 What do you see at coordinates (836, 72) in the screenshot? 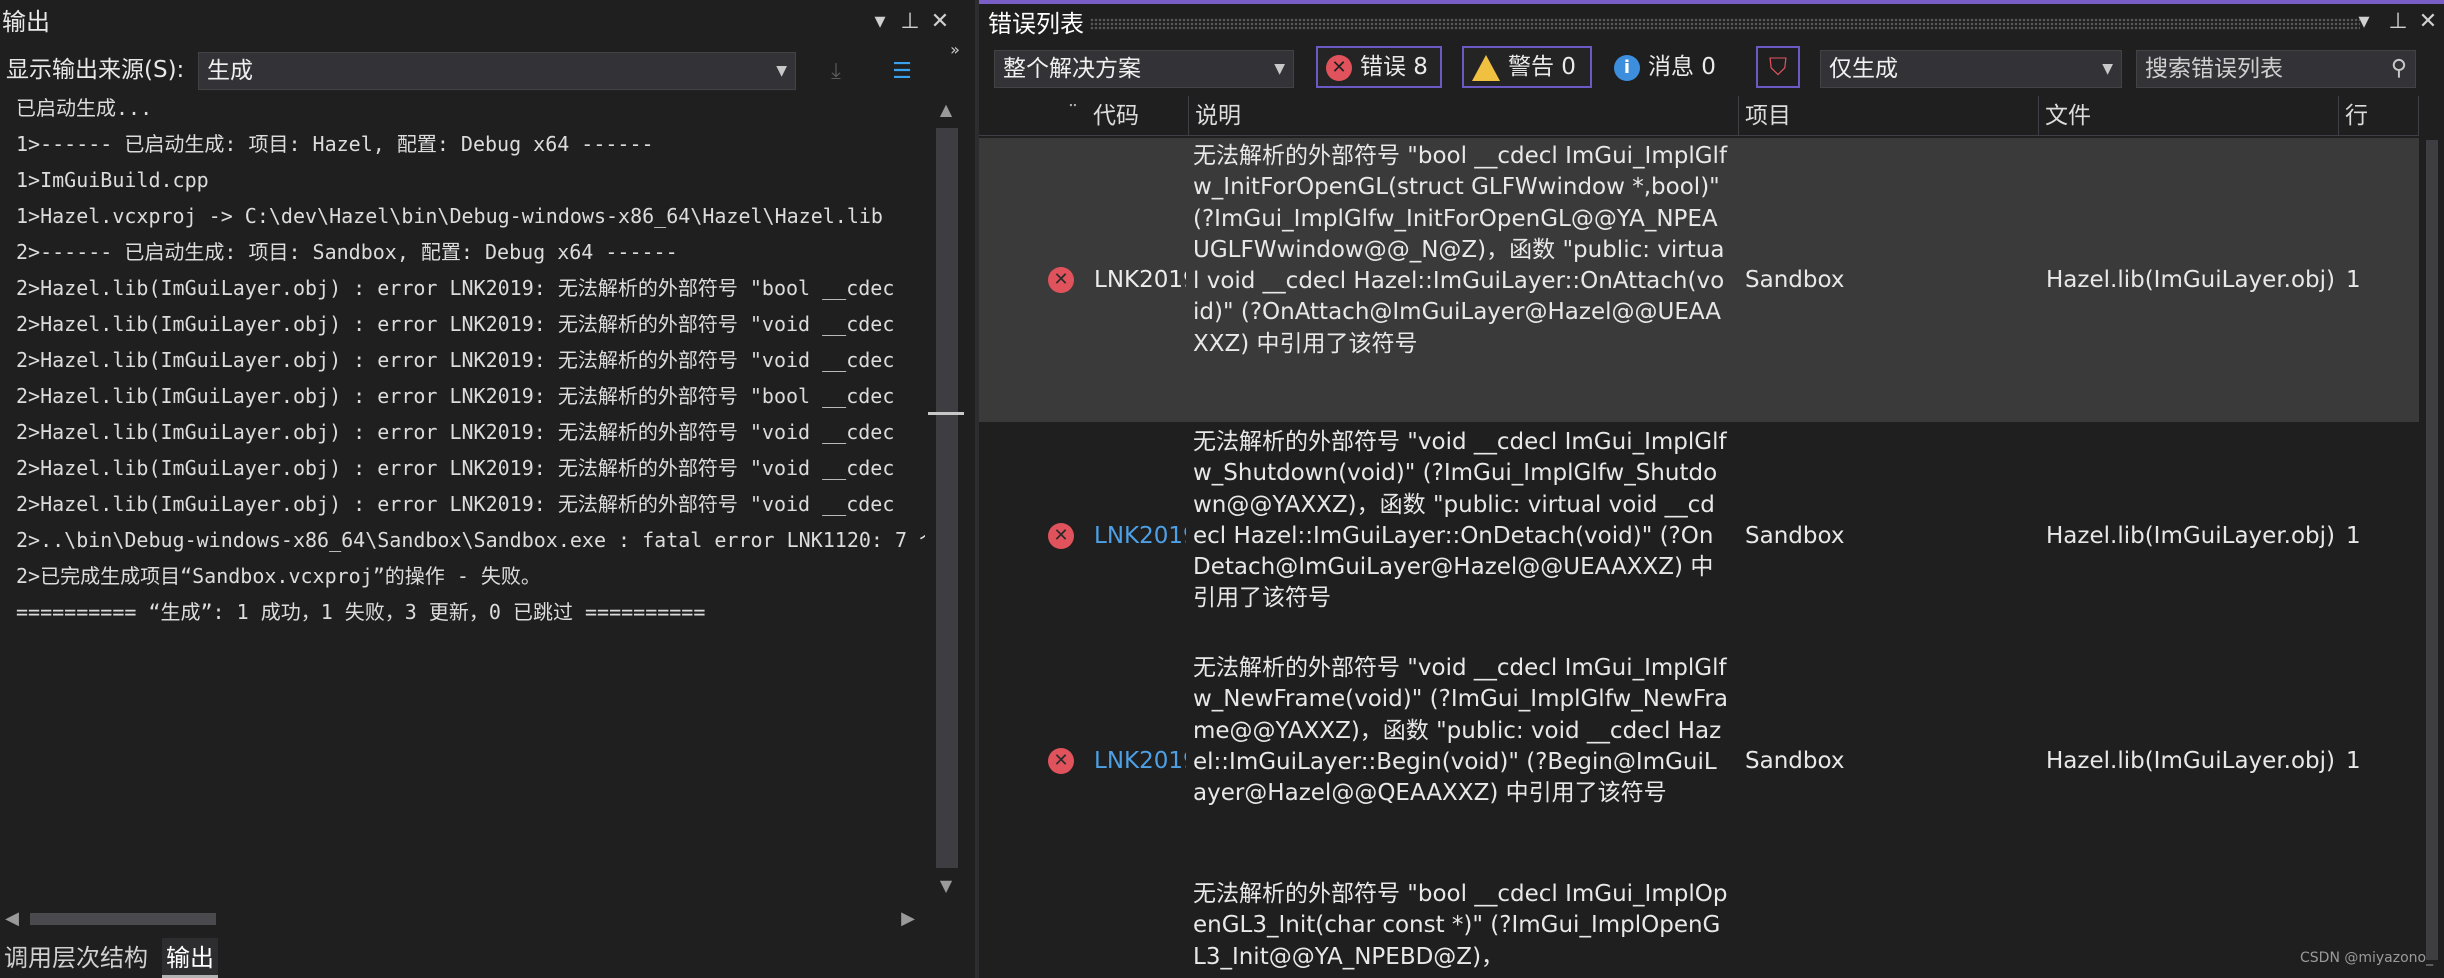
I see `clear-output-icon: ⤓` at bounding box center [836, 72].